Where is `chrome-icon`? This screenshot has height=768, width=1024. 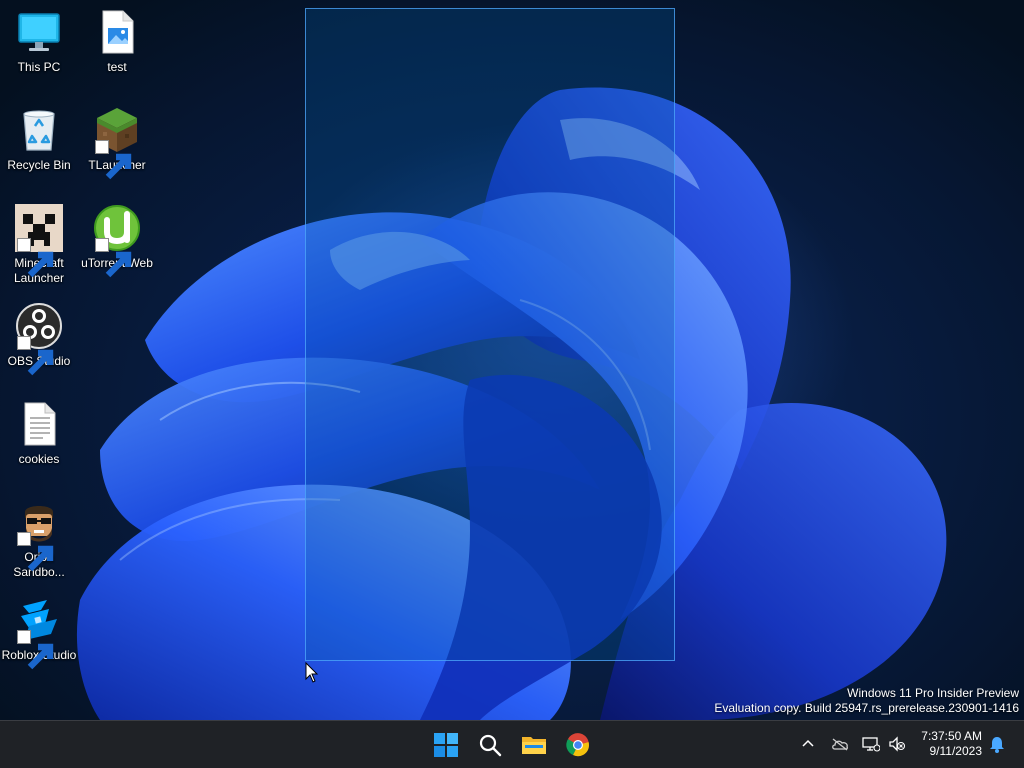 chrome-icon is located at coordinates (577, 745).